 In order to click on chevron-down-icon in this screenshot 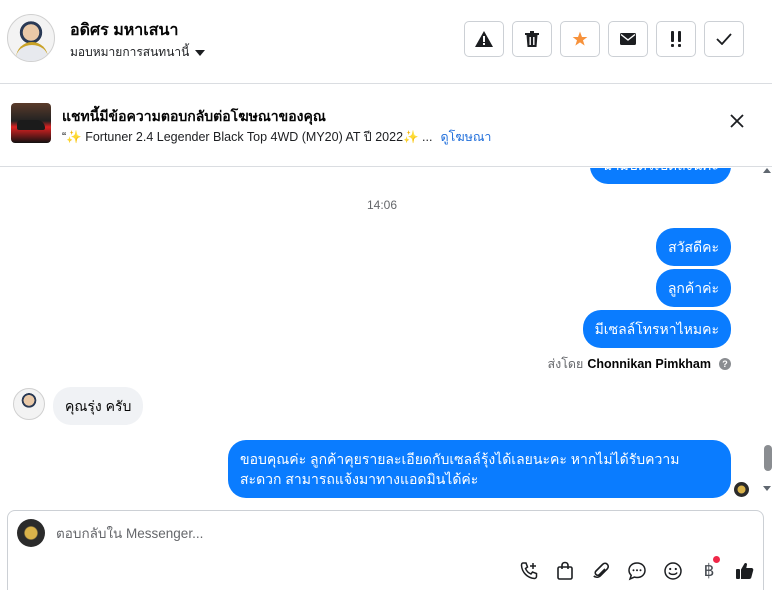, I will do `click(200, 52)`.